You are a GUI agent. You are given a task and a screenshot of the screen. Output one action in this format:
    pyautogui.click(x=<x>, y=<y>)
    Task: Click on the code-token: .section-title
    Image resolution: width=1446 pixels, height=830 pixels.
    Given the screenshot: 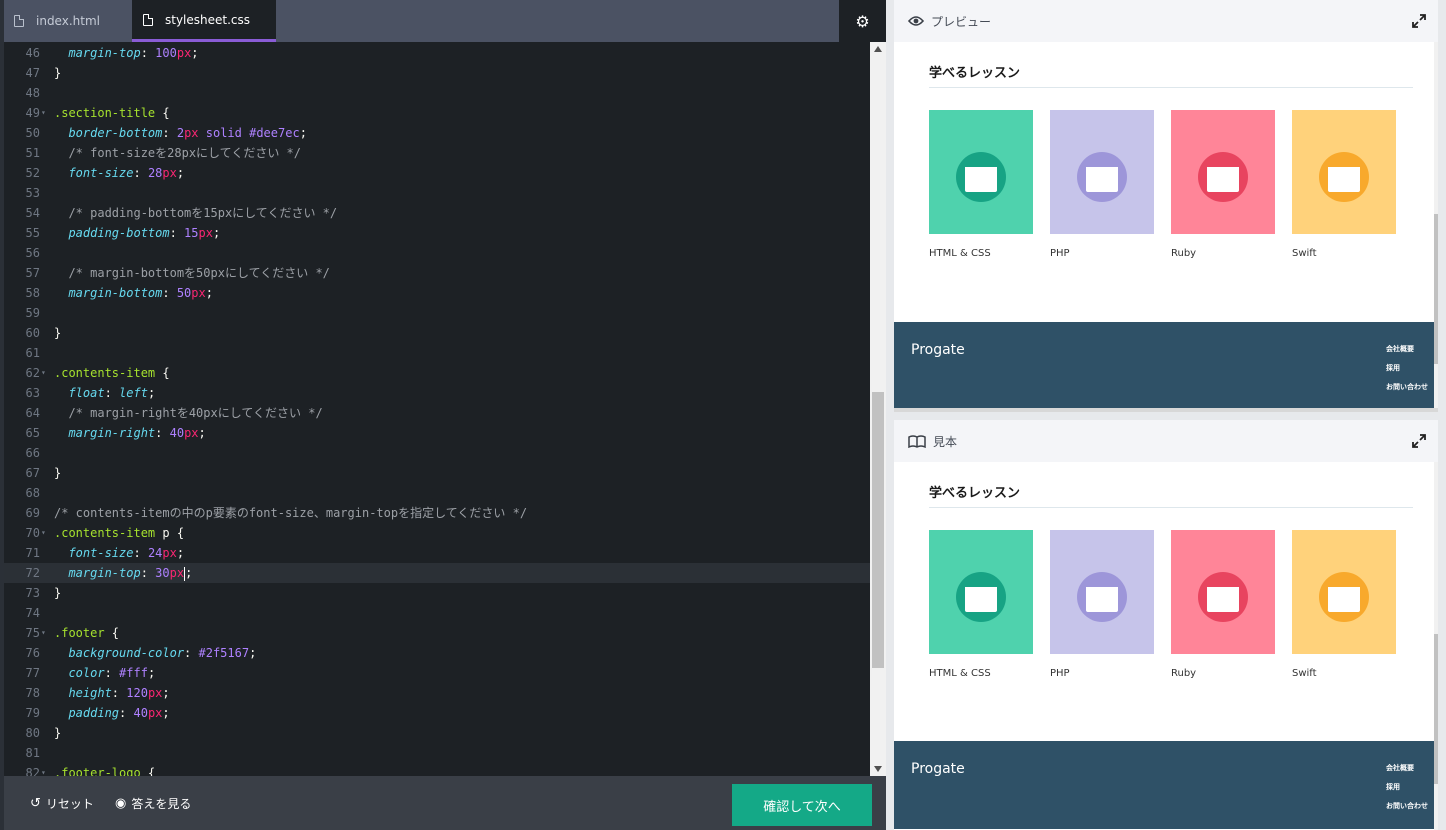 What is the action you would take?
    pyautogui.click(x=105, y=113)
    